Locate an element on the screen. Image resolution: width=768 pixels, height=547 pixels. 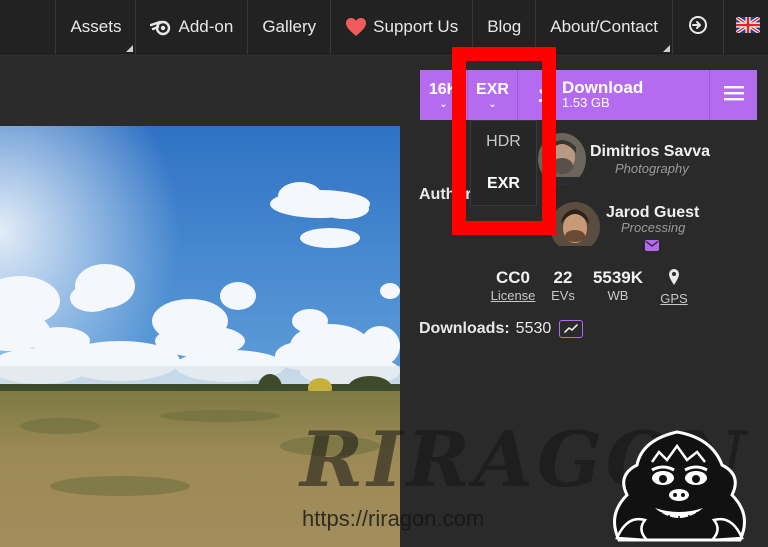
hamburger-menu-icon is located at coordinates (733, 95).